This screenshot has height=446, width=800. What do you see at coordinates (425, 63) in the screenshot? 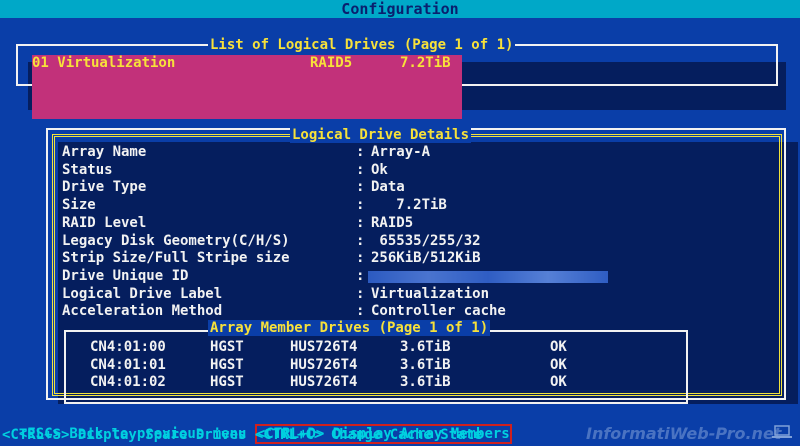
I see `drive-size: 7.2TiB` at bounding box center [425, 63].